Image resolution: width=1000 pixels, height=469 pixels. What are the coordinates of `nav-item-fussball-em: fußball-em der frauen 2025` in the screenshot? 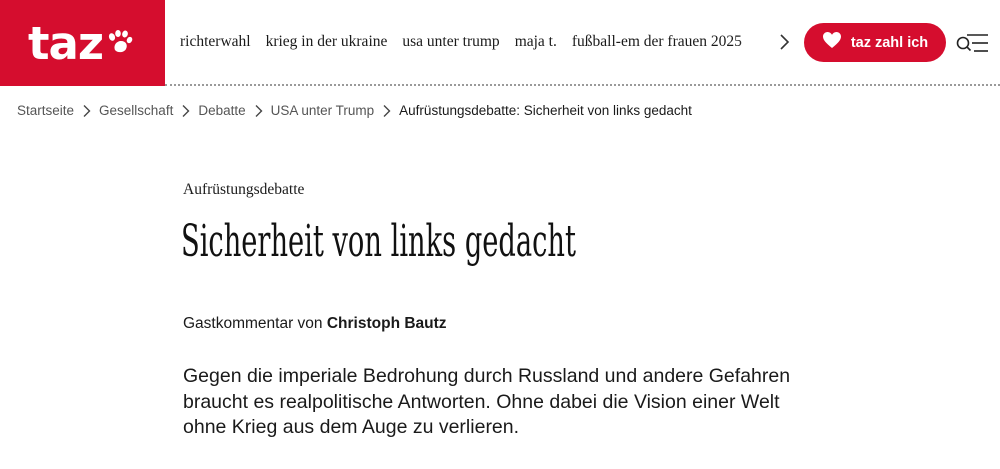 It's located at (657, 42).